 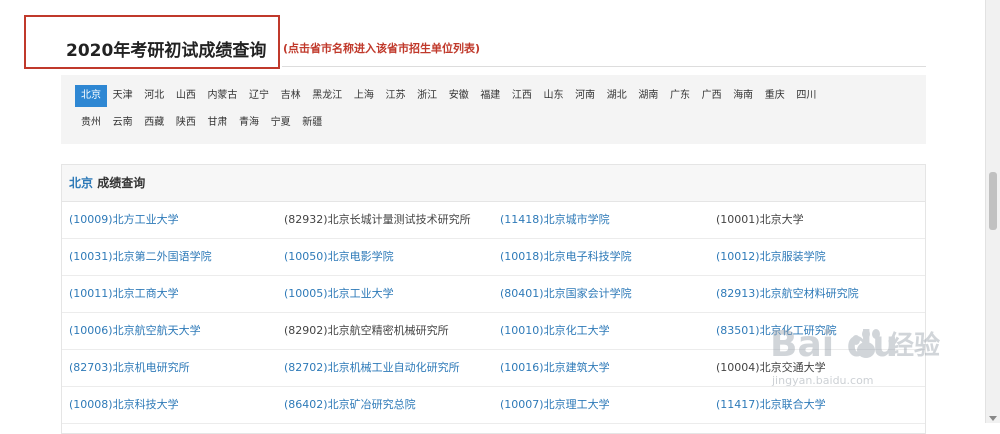 What do you see at coordinates (775, 96) in the screenshot?
I see `province-item: 重庆` at bounding box center [775, 96].